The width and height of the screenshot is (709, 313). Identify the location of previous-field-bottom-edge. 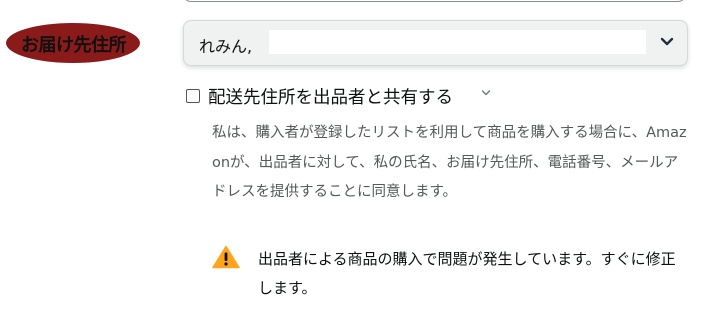
(434, 1).